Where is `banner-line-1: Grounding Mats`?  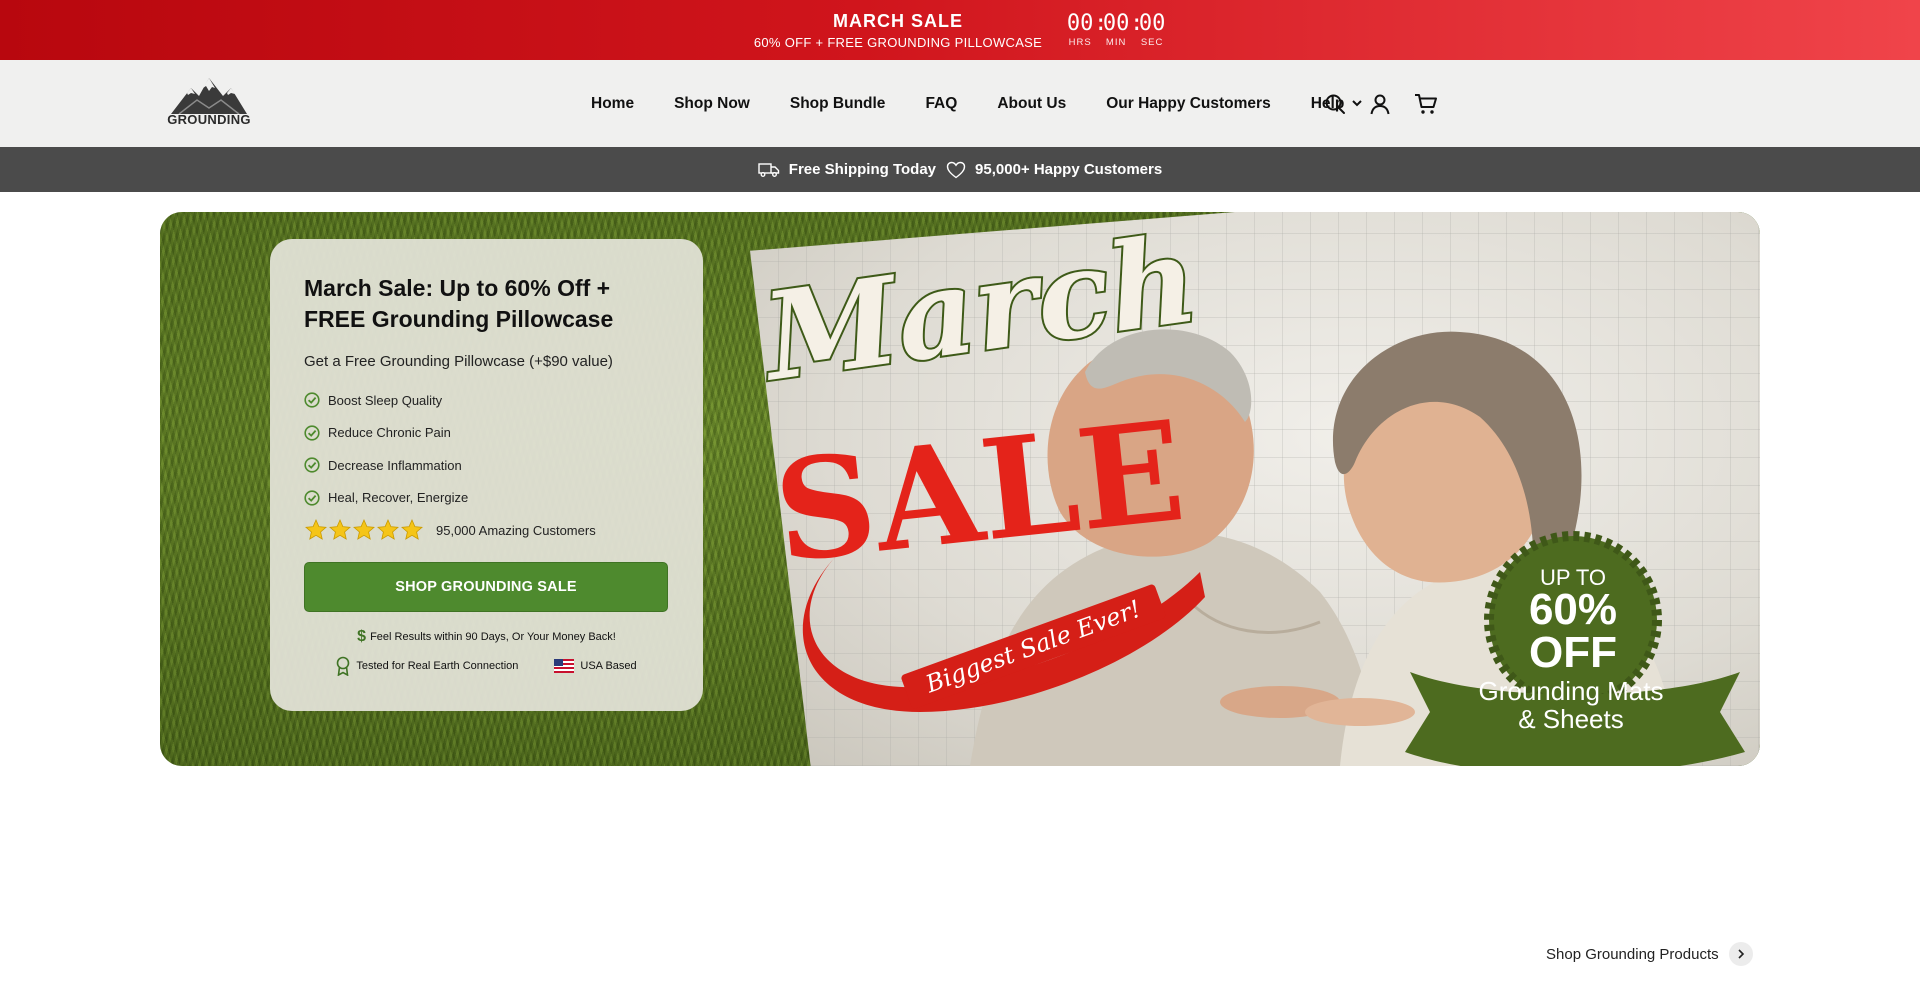
banner-line-1: Grounding Mats is located at coordinates (1571, 691).